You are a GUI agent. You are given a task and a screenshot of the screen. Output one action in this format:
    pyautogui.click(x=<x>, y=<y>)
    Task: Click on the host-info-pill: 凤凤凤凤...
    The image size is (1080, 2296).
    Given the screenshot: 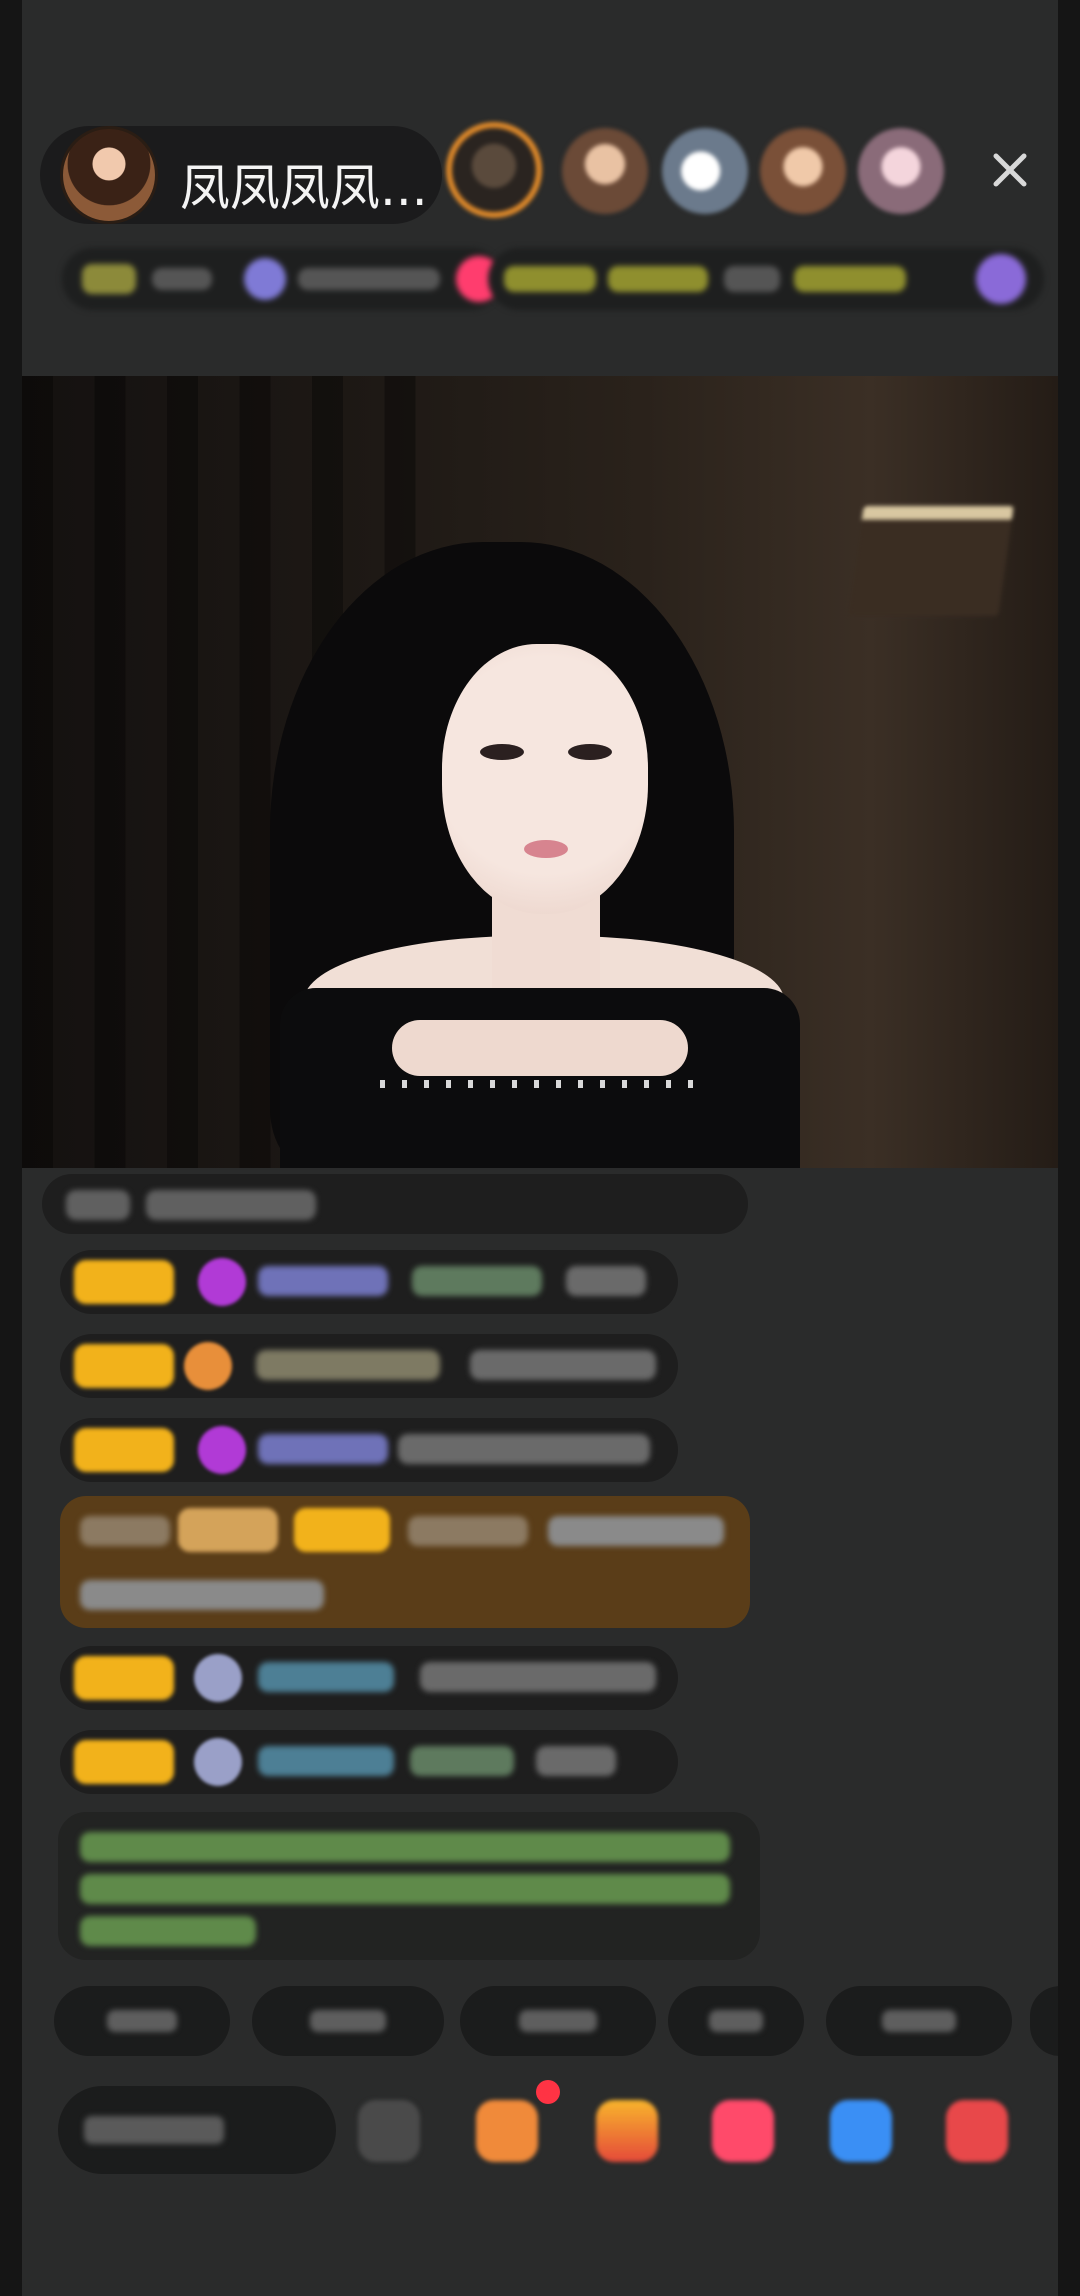 What is the action you would take?
    pyautogui.click(x=241, y=175)
    